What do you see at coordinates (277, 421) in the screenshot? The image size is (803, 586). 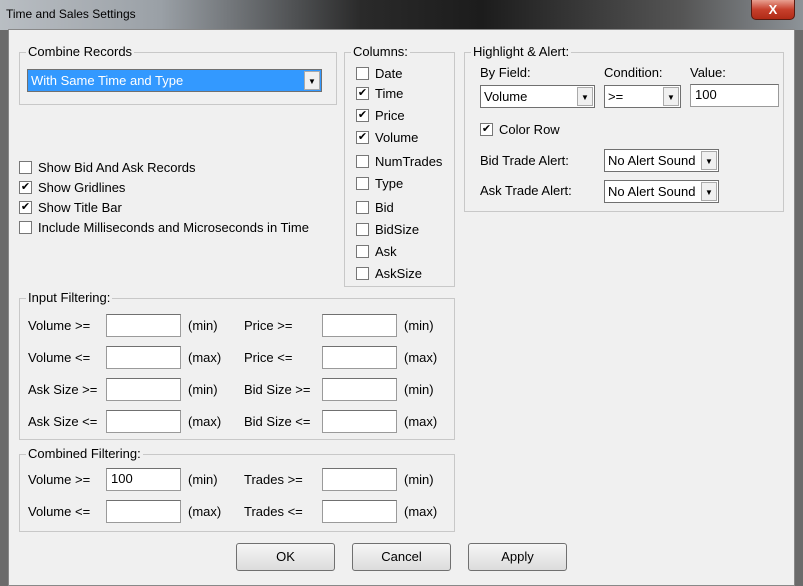 I see `filter-label: Bid Size <=` at bounding box center [277, 421].